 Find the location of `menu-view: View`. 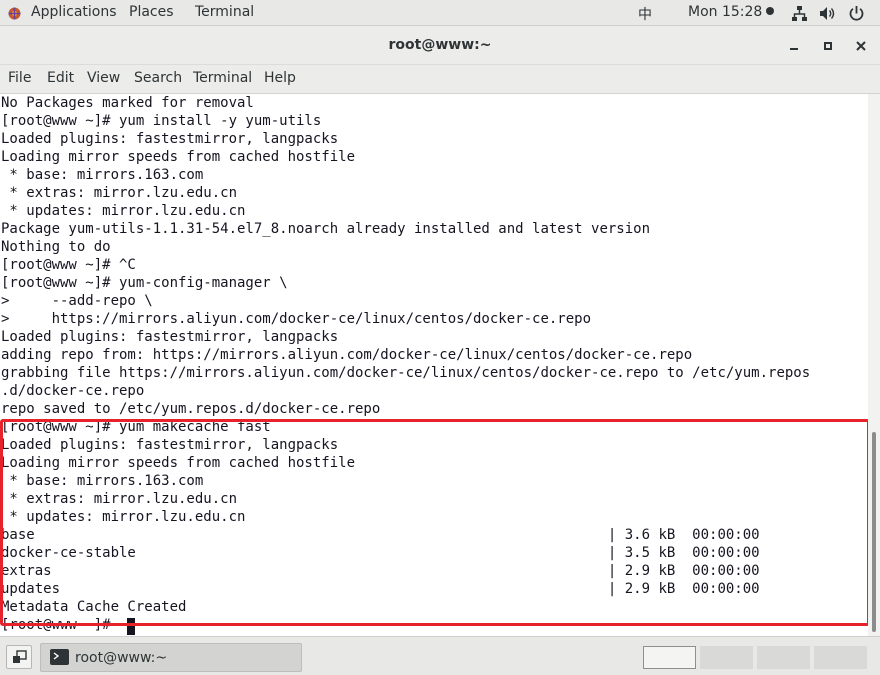

menu-view: View is located at coordinates (103, 78).